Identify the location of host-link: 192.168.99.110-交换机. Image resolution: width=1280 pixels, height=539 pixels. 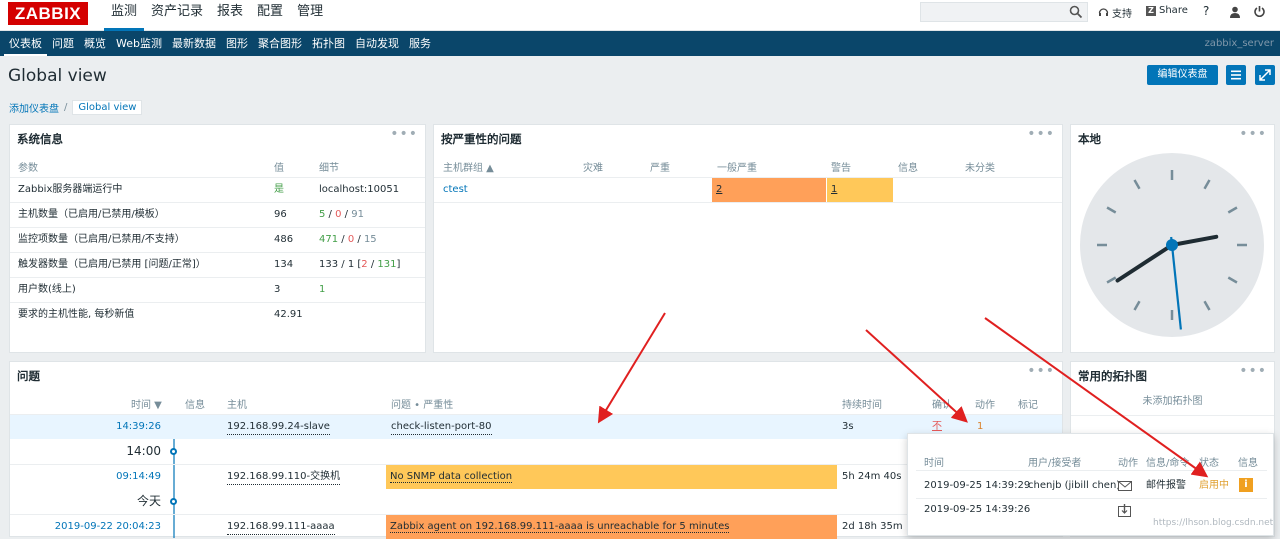
(284, 477).